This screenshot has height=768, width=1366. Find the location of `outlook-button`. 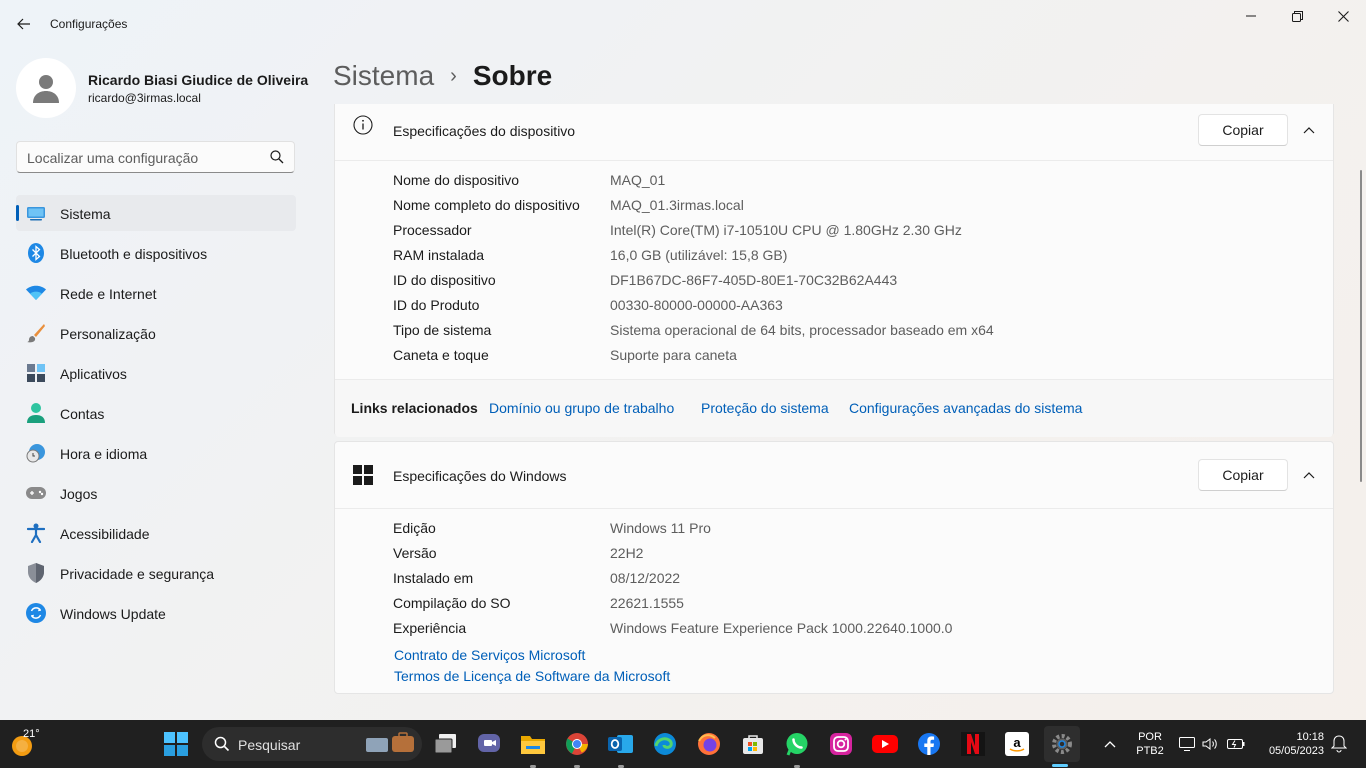

outlook-button is located at coordinates (621, 744).